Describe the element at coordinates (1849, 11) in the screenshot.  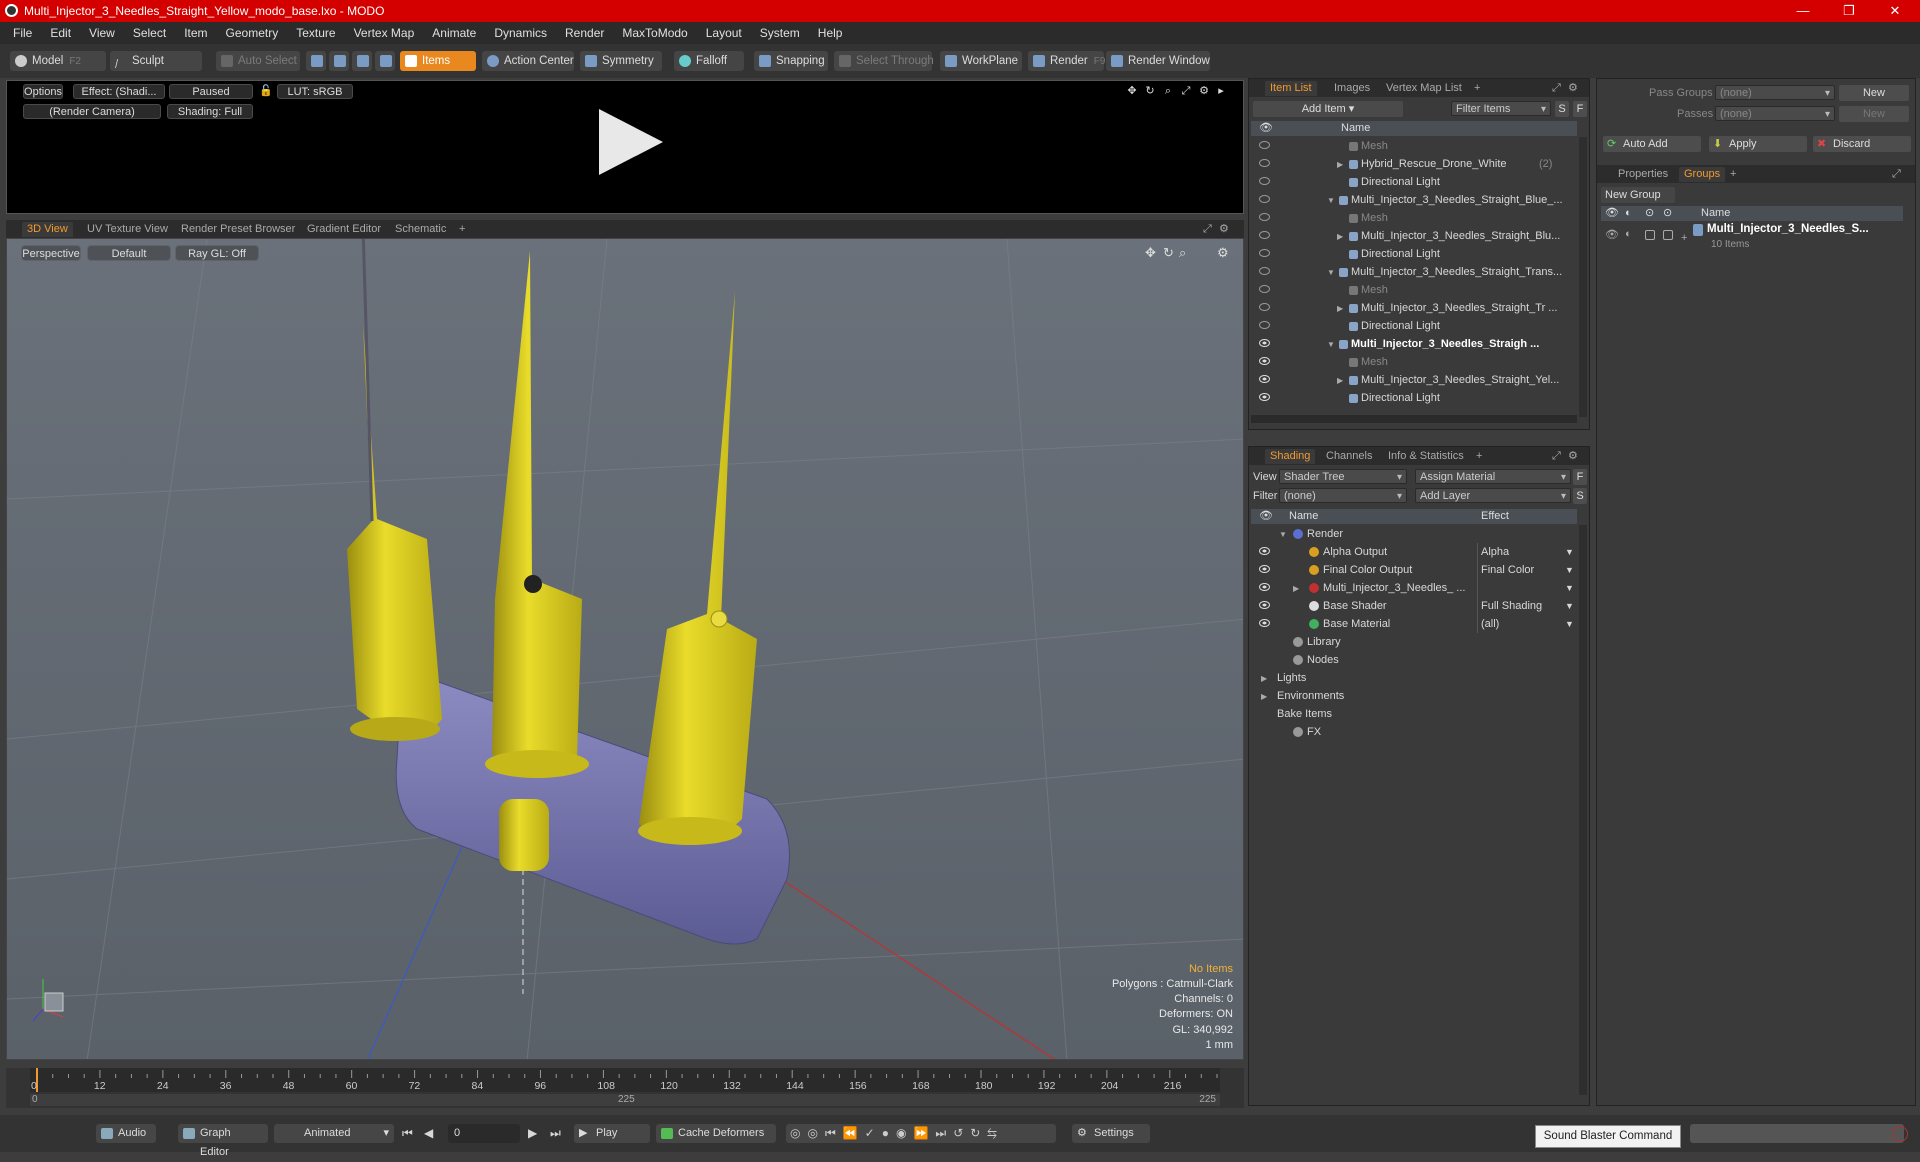
I see `maximize-button: ❐` at that location.